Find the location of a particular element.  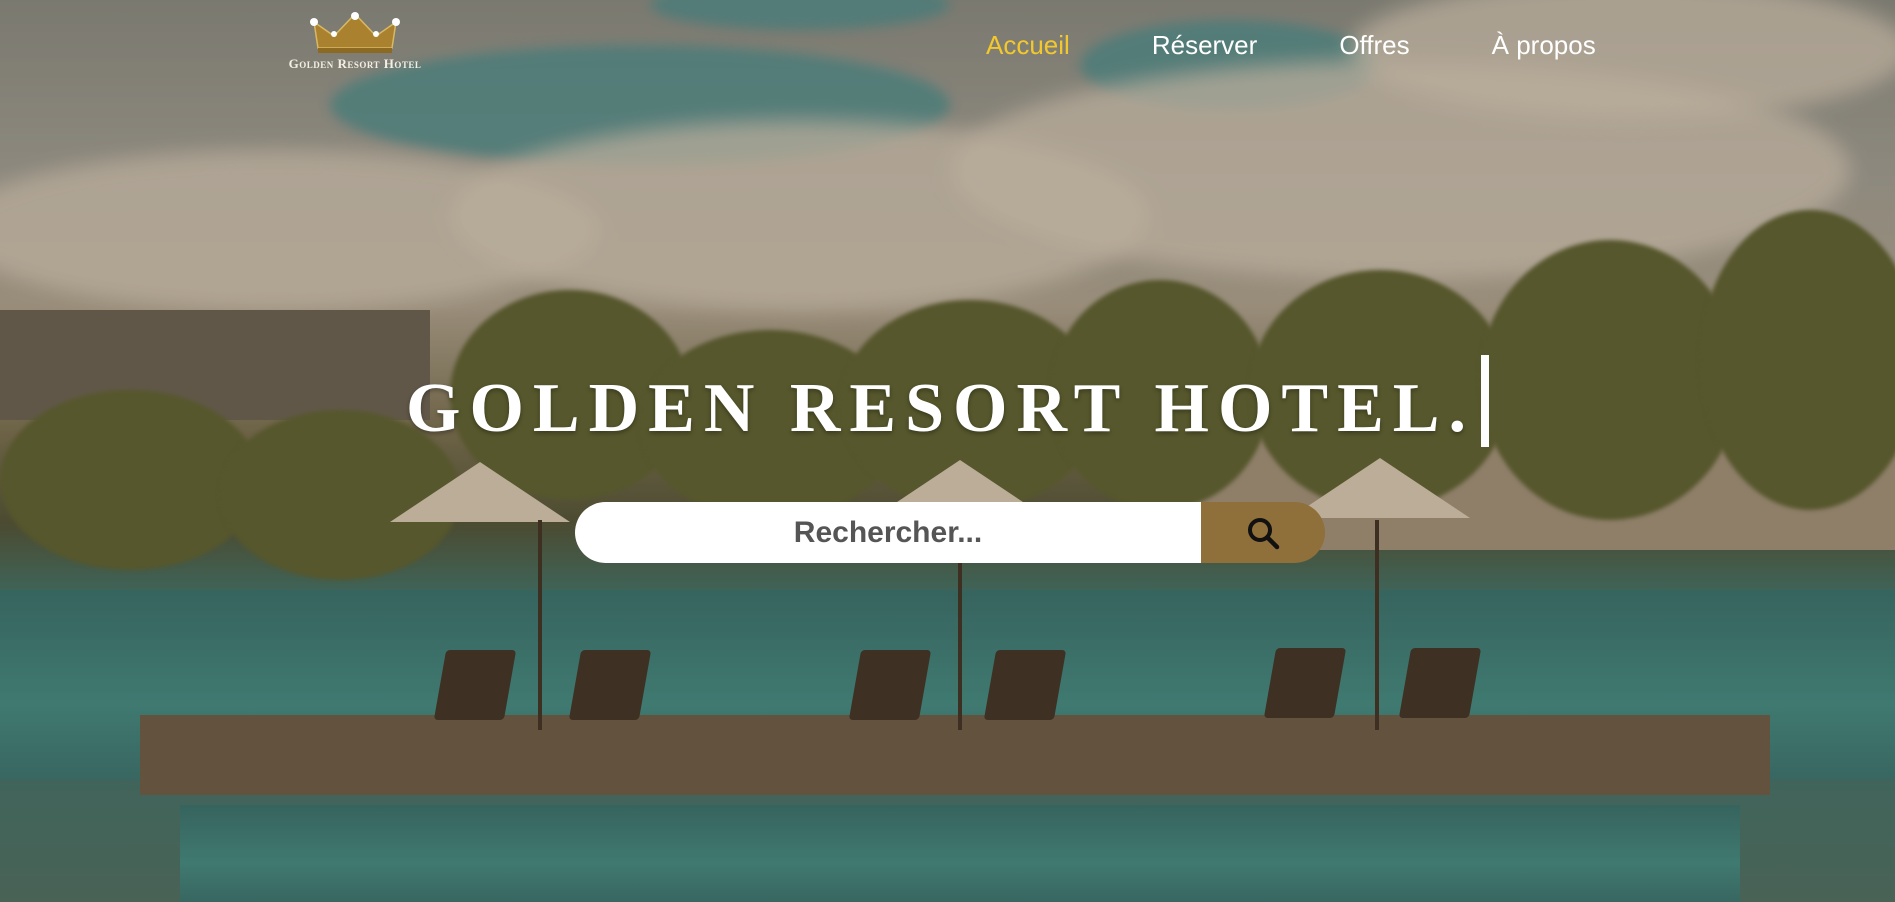

search-input is located at coordinates (888, 532).